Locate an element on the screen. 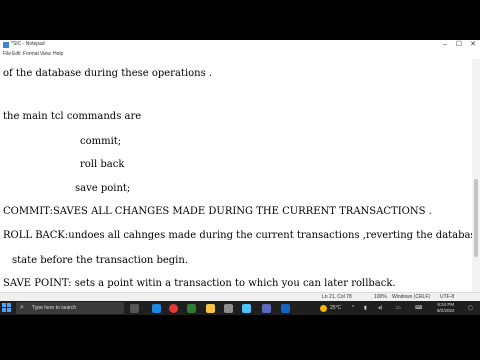  language-icon: ⌨ is located at coordinates (418, 308).